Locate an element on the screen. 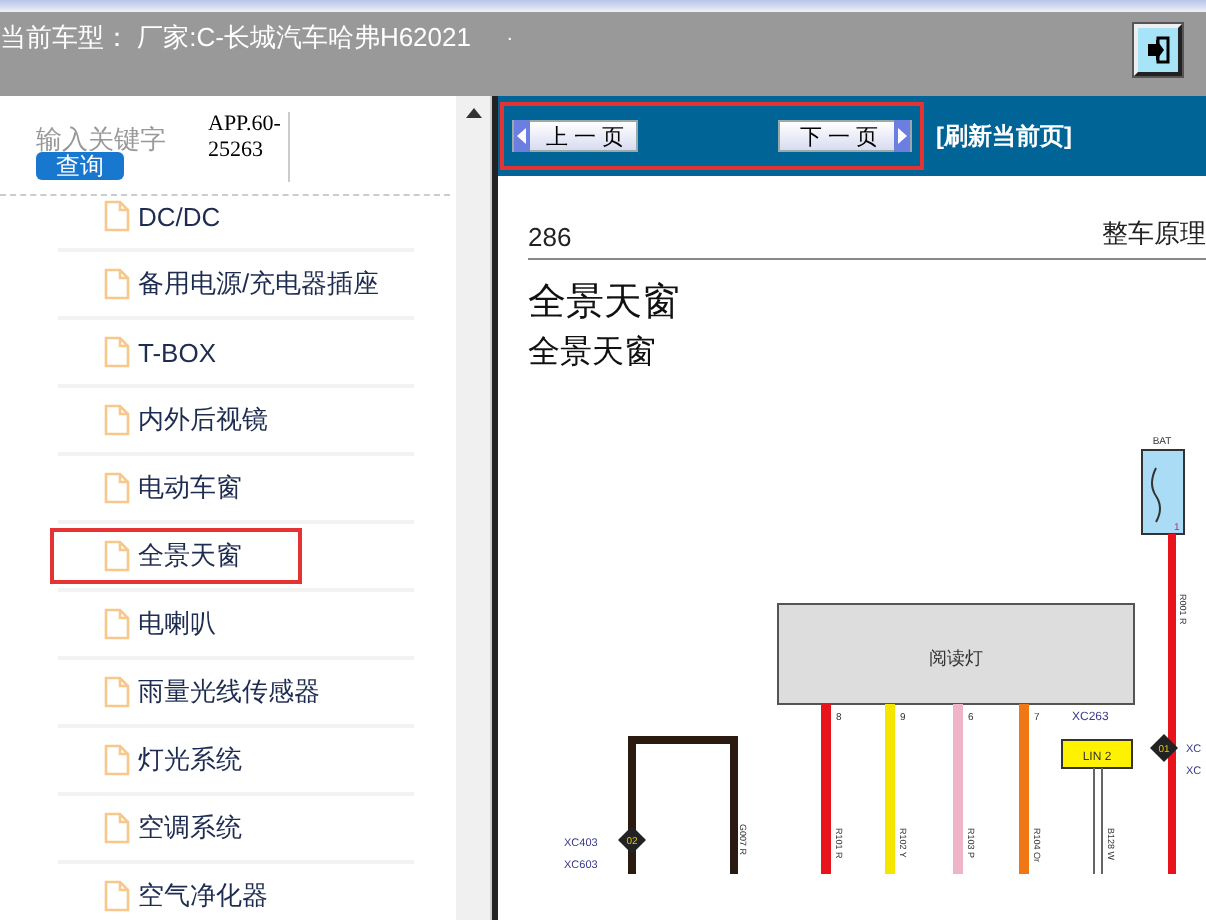 The image size is (1206, 920). keyword-input: 输入关键字 is located at coordinates (122, 133).